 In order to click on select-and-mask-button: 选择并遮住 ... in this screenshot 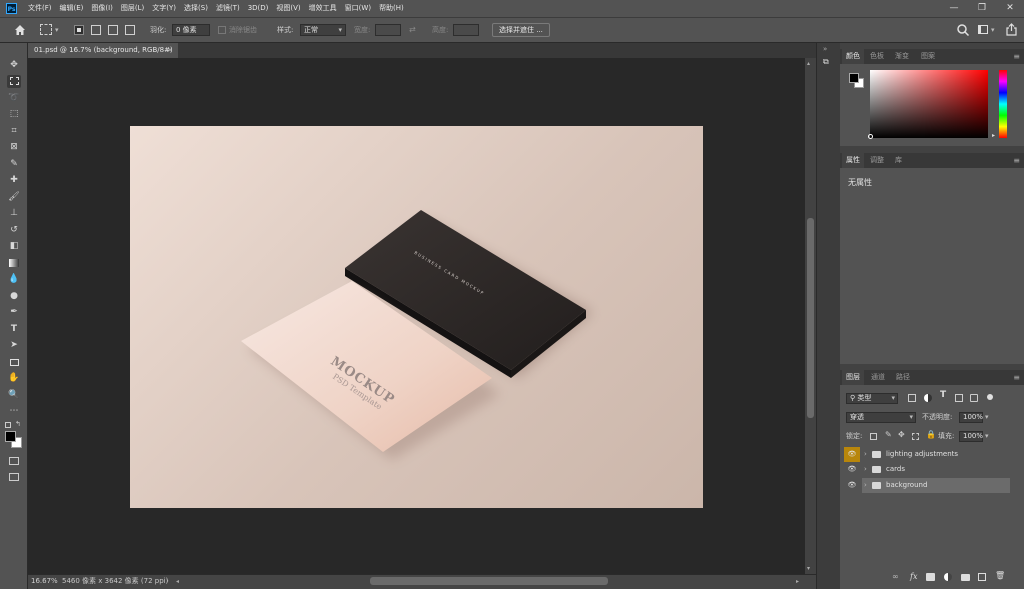, I will do `click(521, 30)`.